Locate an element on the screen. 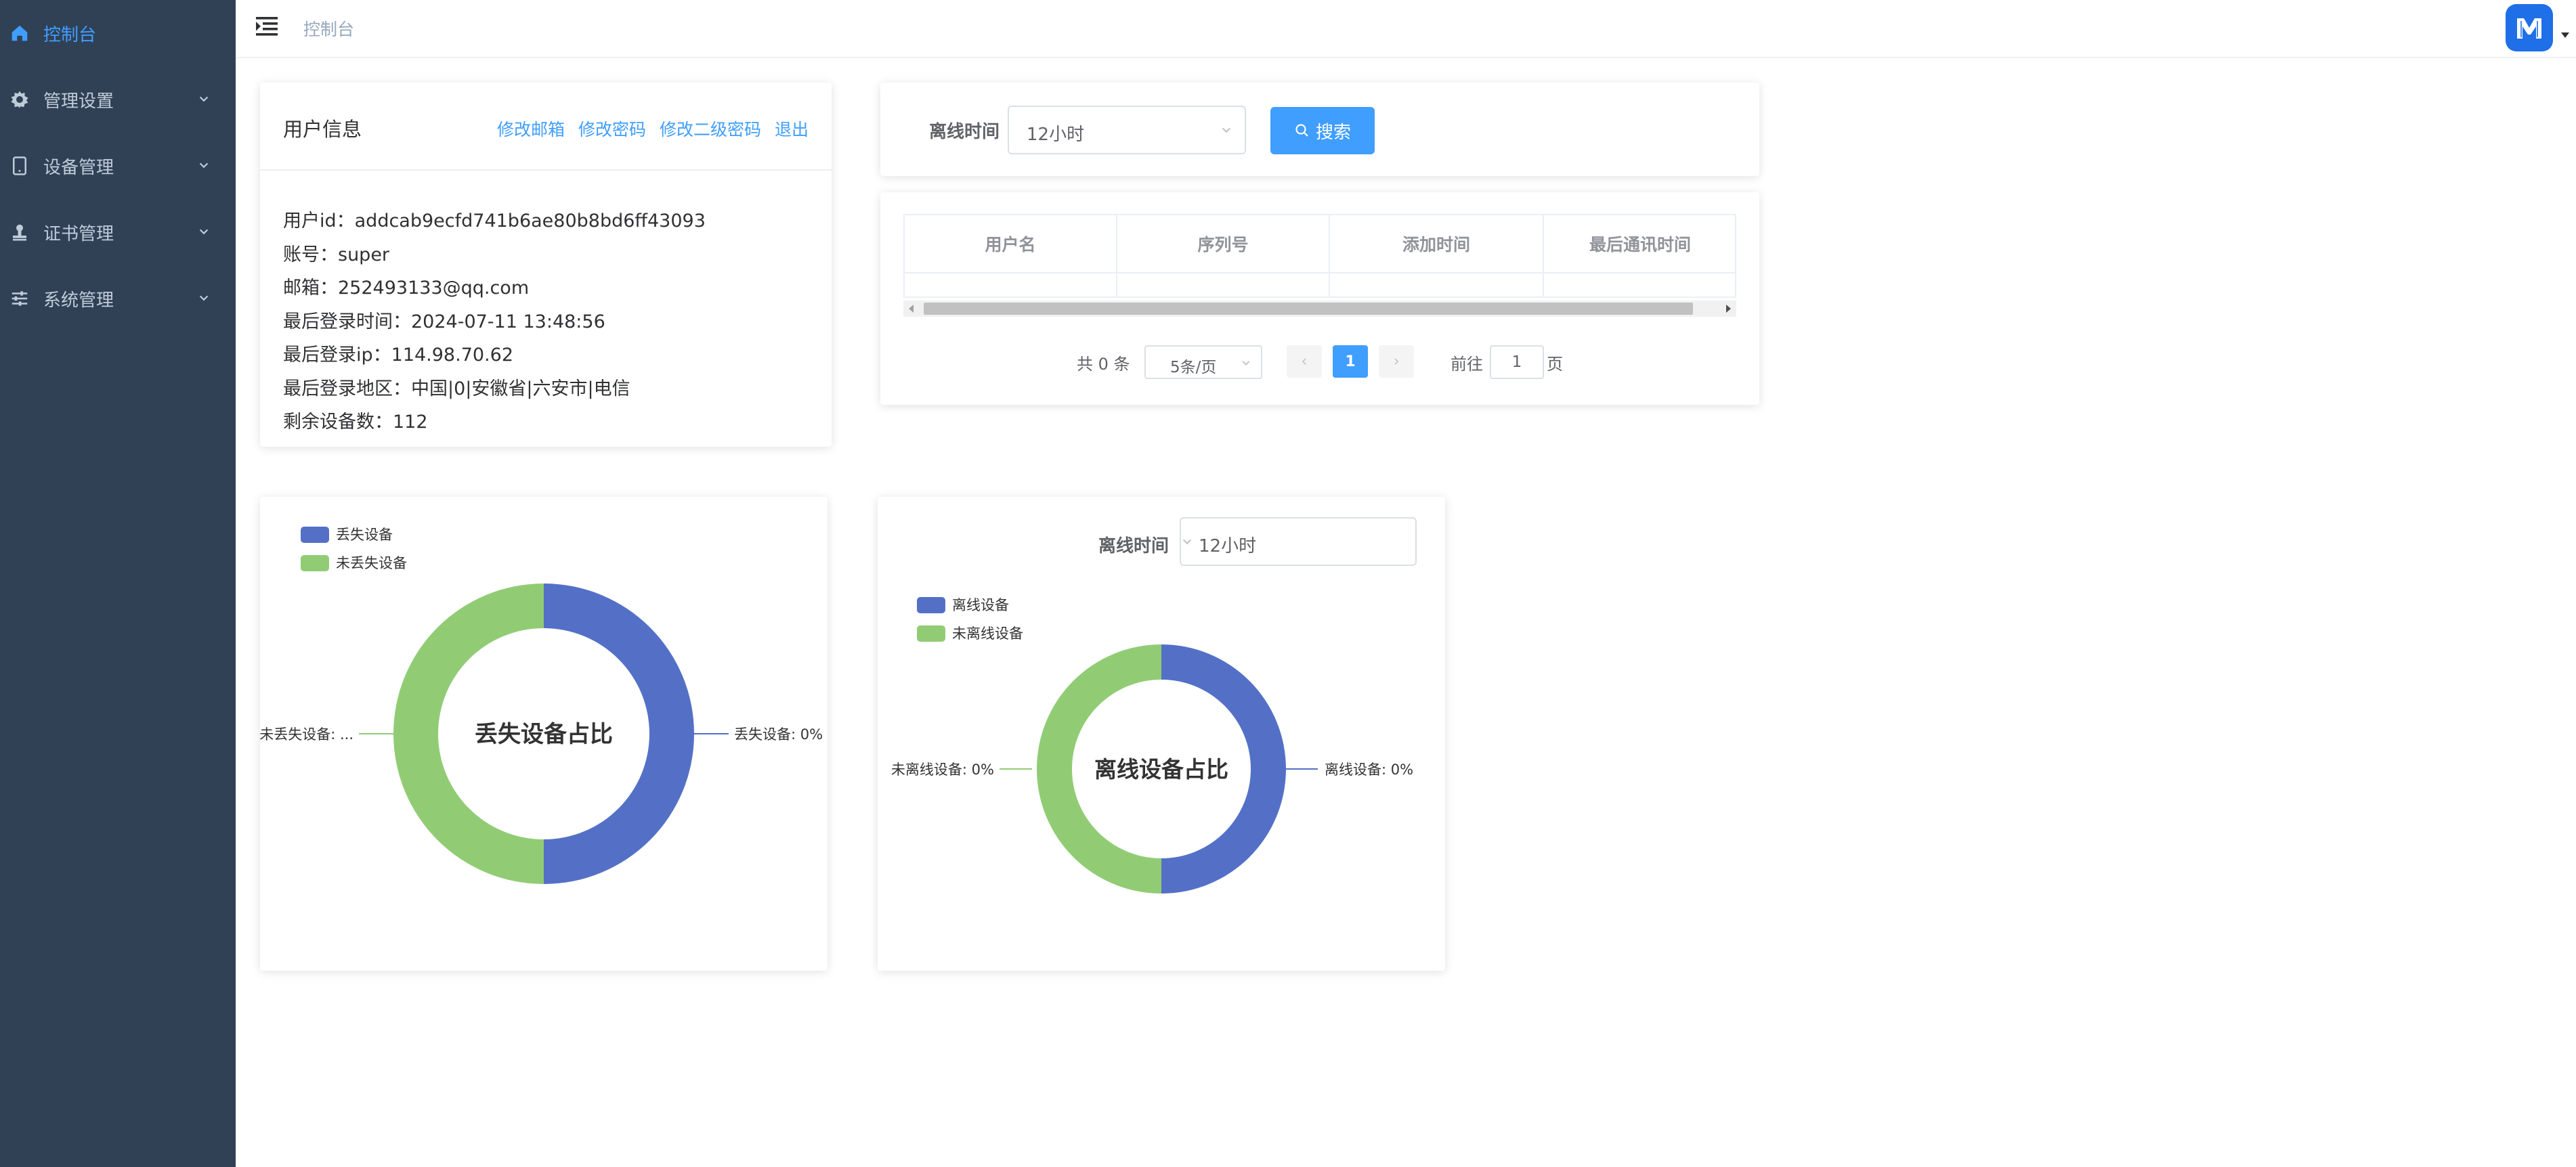  page-number-button: 1 is located at coordinates (1350, 361).